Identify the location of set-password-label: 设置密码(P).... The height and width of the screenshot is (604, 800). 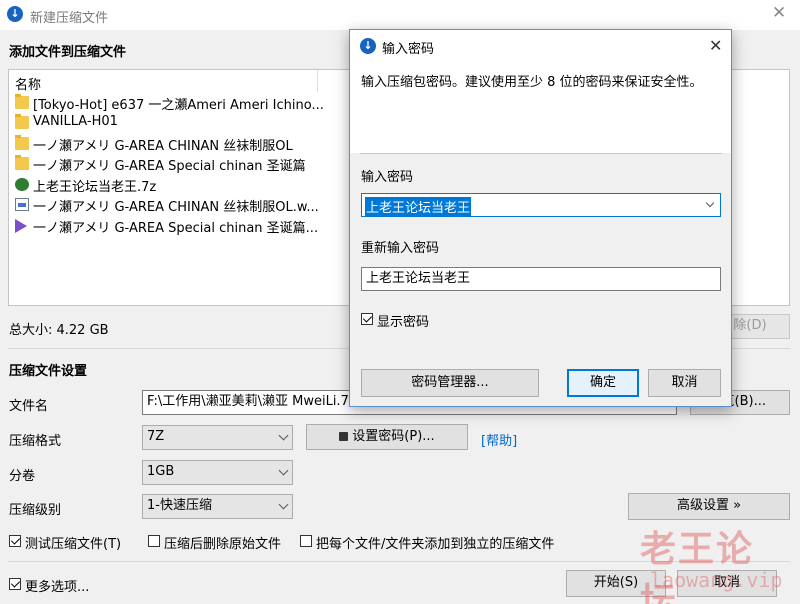
(393, 436).